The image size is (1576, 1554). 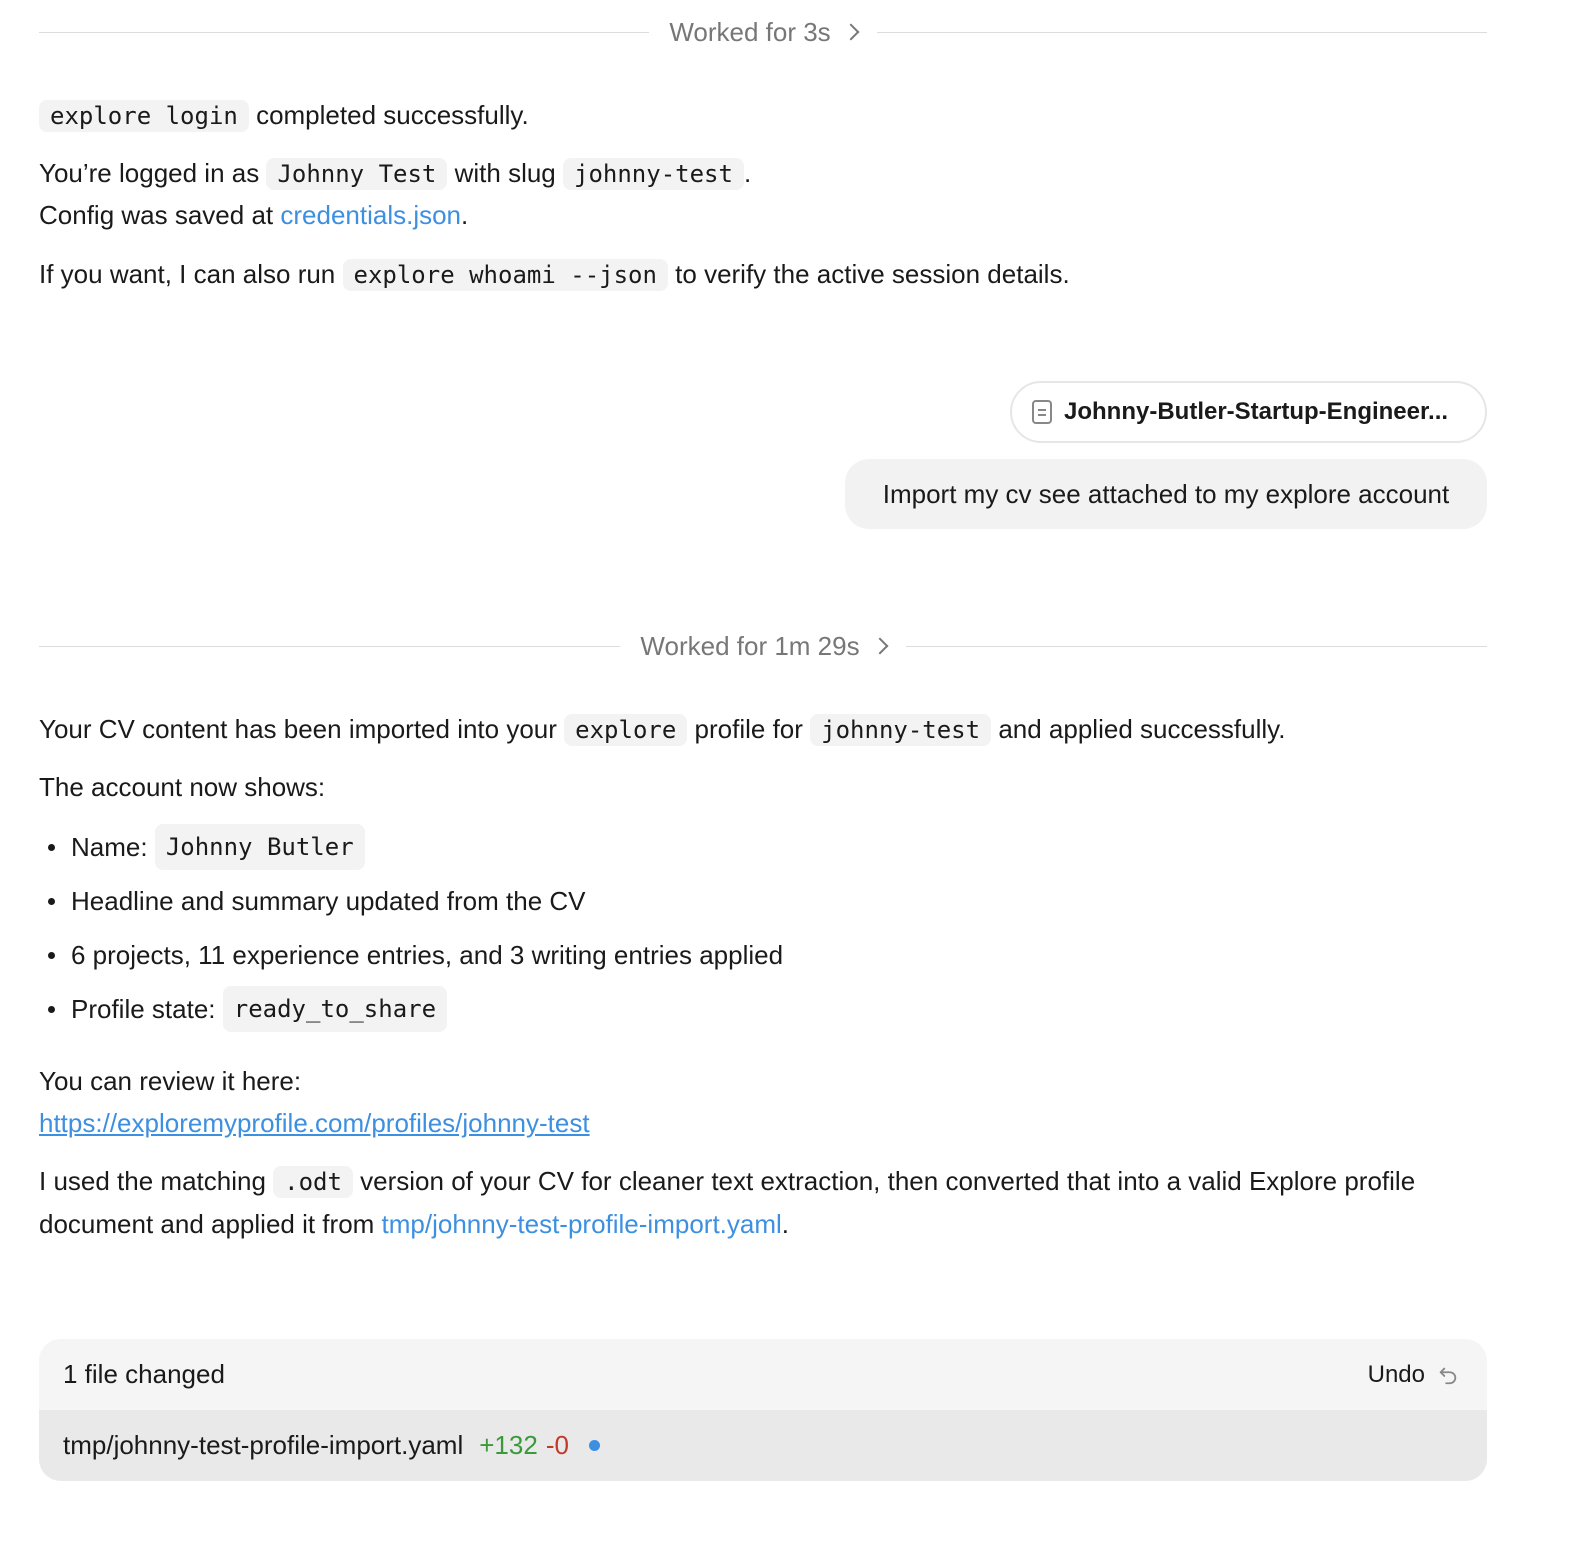 I want to click on worked-label: Worked for 1m 29s, so click(x=762, y=646).